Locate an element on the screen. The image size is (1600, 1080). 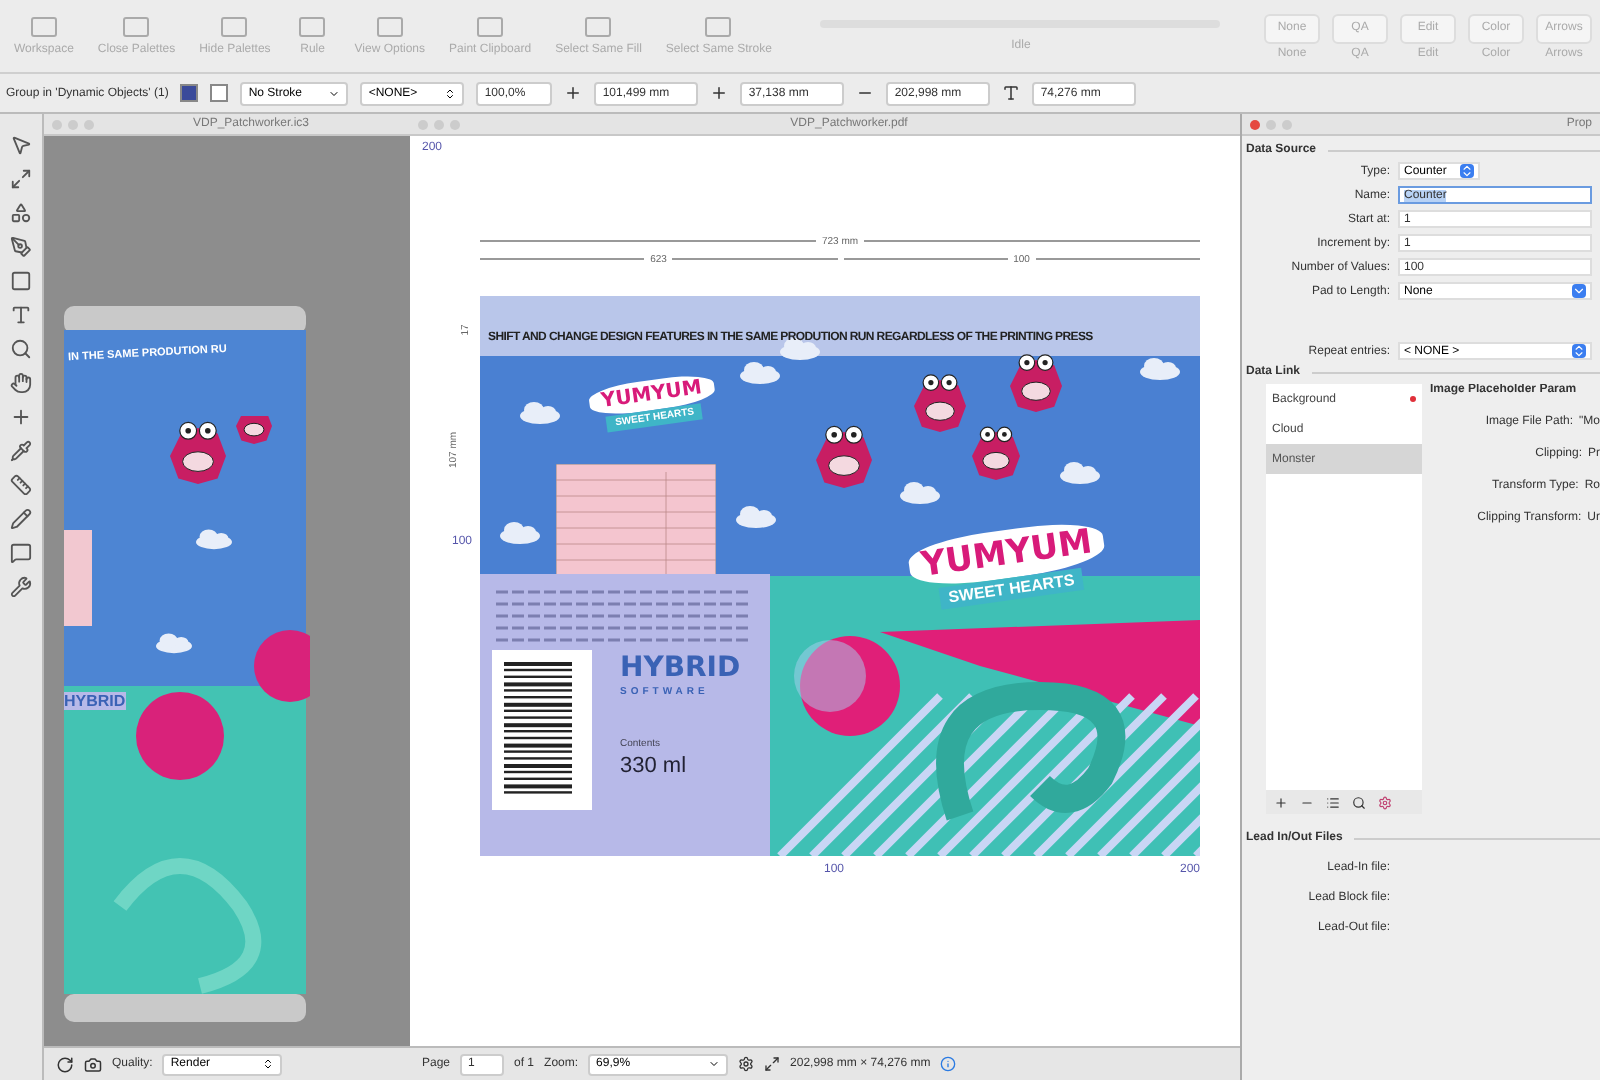
stroke-swatch is located at coordinates (219, 93).